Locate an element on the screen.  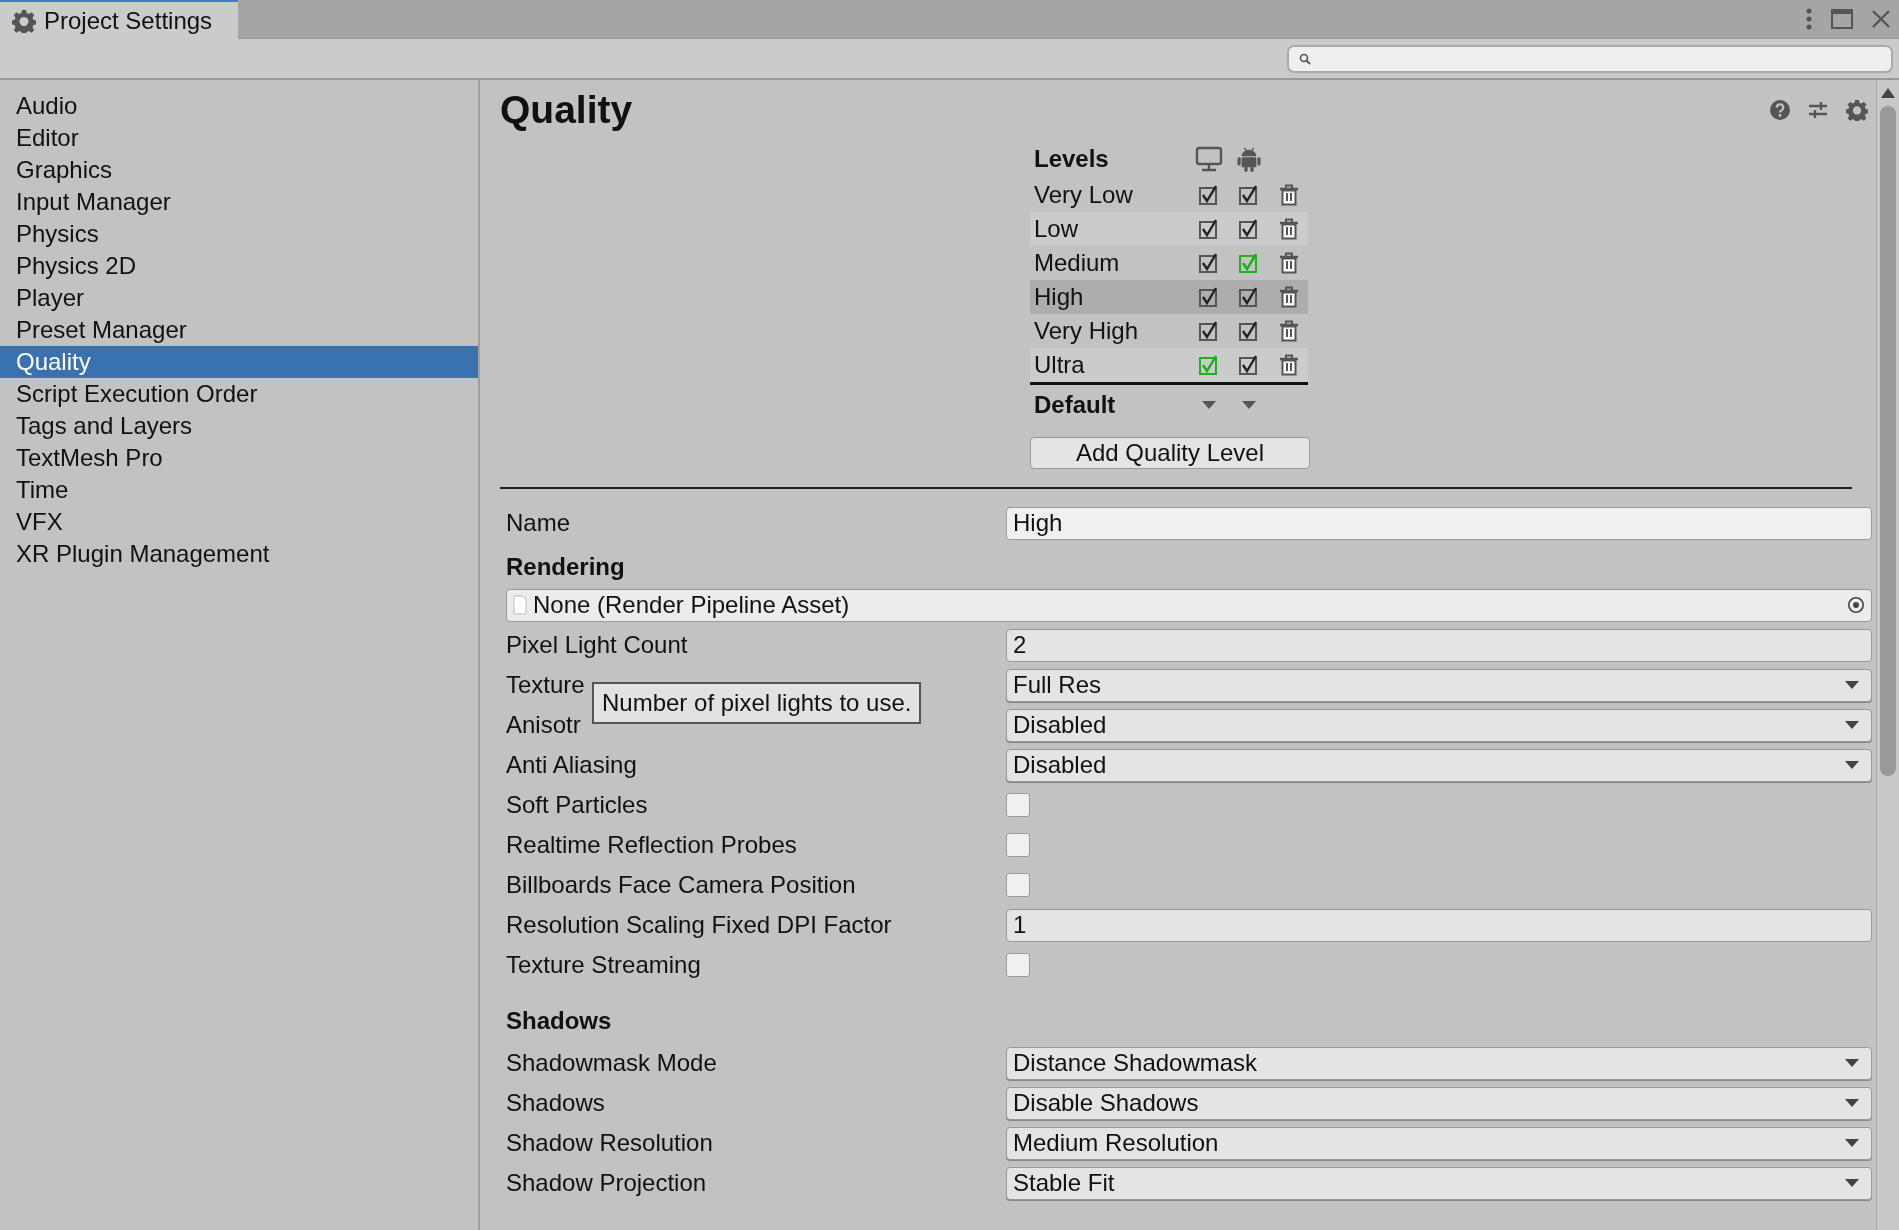
sidebar-item: TextMesh Pro is located at coordinates (239, 458).